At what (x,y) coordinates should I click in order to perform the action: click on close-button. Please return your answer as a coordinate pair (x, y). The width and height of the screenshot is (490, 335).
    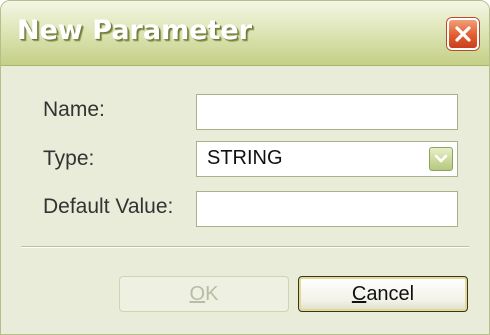
    Looking at the image, I should click on (463, 34).